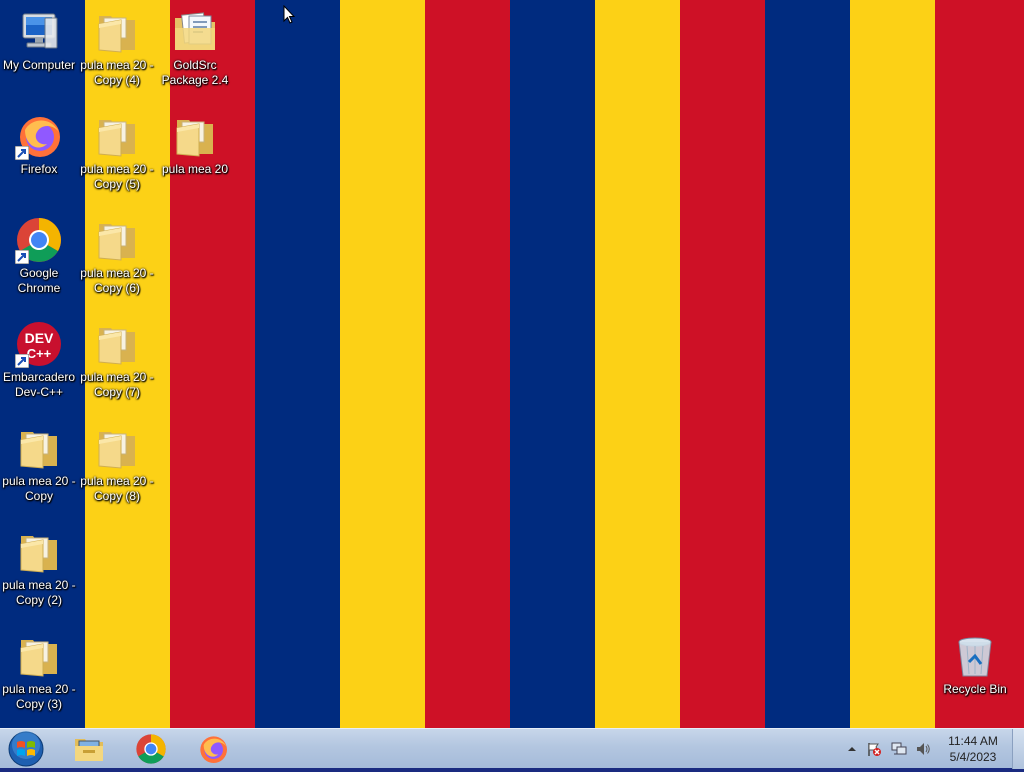 This screenshot has height=772, width=1024. What do you see at coordinates (117, 72) in the screenshot?
I see `desktop-icon-label: pula mea 20 - Copy (4)` at bounding box center [117, 72].